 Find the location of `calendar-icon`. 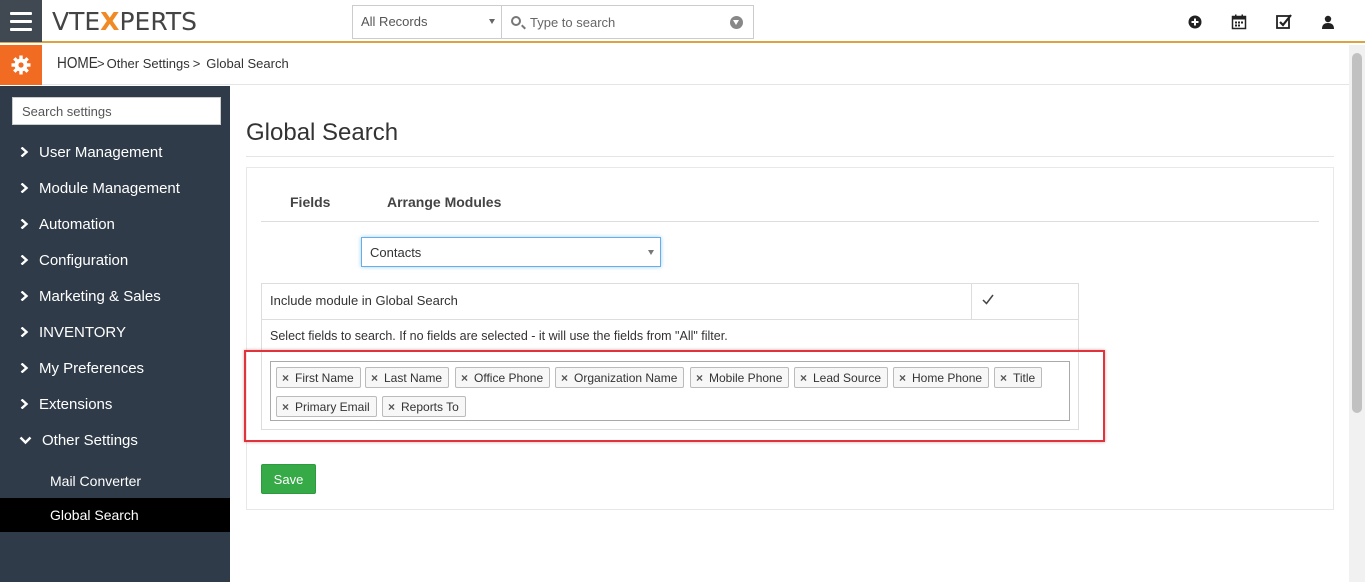

calendar-icon is located at coordinates (1239, 22).